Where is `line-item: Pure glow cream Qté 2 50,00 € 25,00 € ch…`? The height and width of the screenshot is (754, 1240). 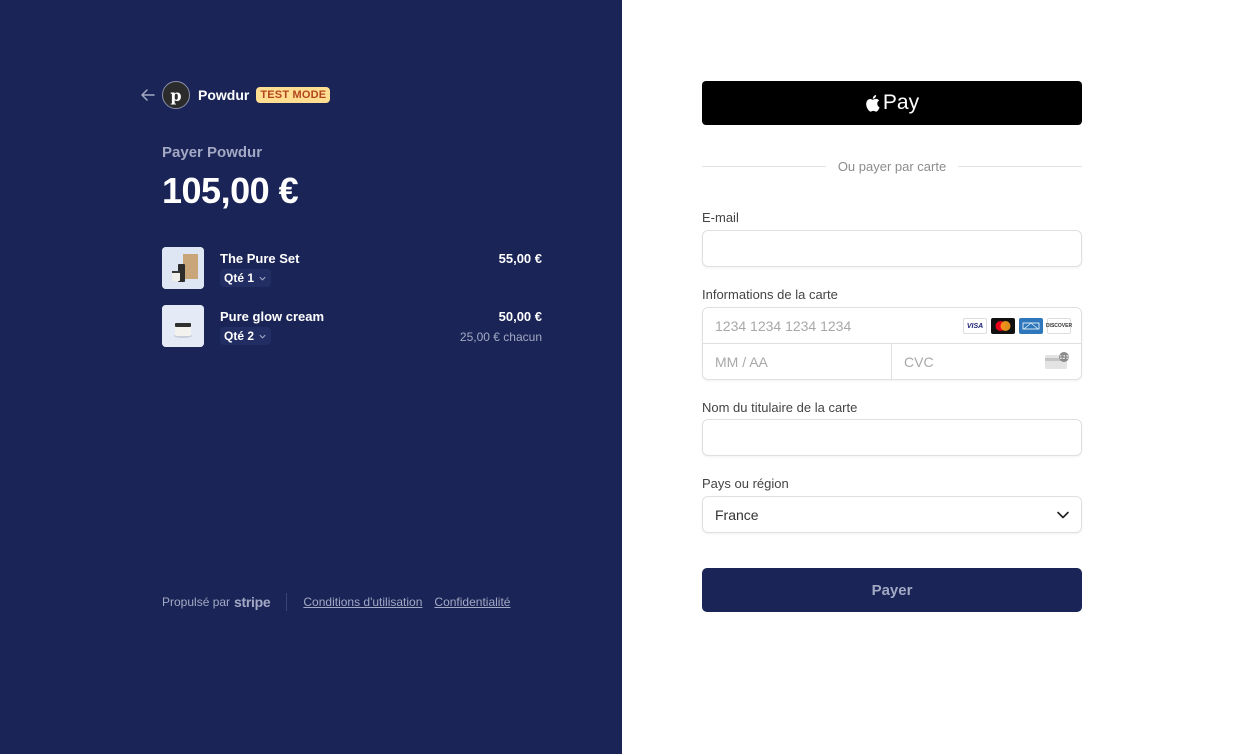 line-item: Pure glow cream Qté 2 50,00 € 25,00 € ch… is located at coordinates (352, 327).